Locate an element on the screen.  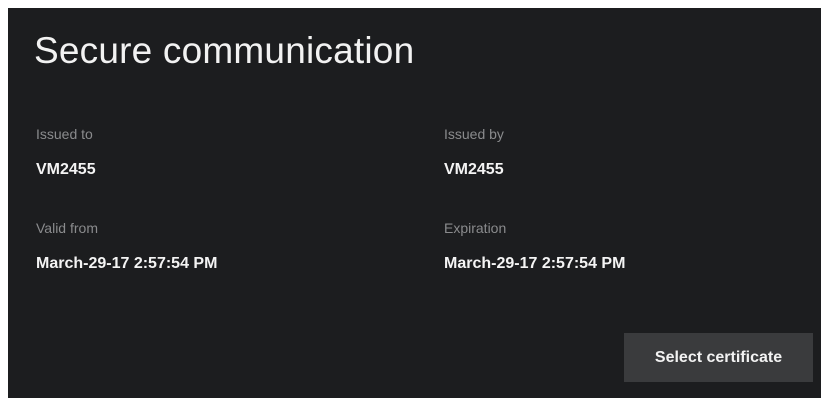
valid-from-label: Valid from is located at coordinates (67, 228).